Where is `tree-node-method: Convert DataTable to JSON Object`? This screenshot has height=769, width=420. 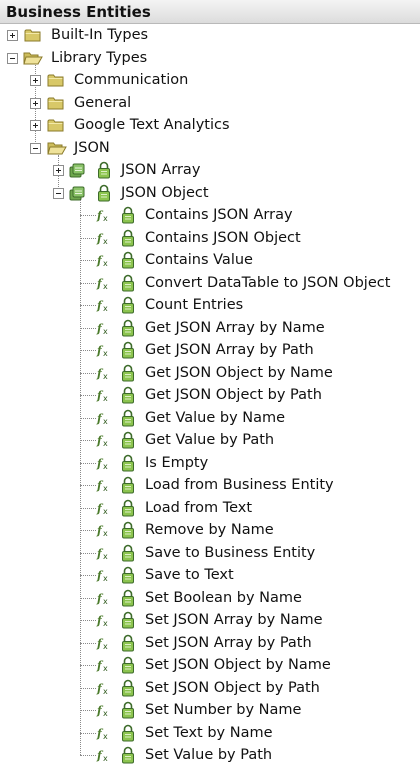
tree-node-method: Convert DataTable to JSON Object is located at coordinates (267, 283).